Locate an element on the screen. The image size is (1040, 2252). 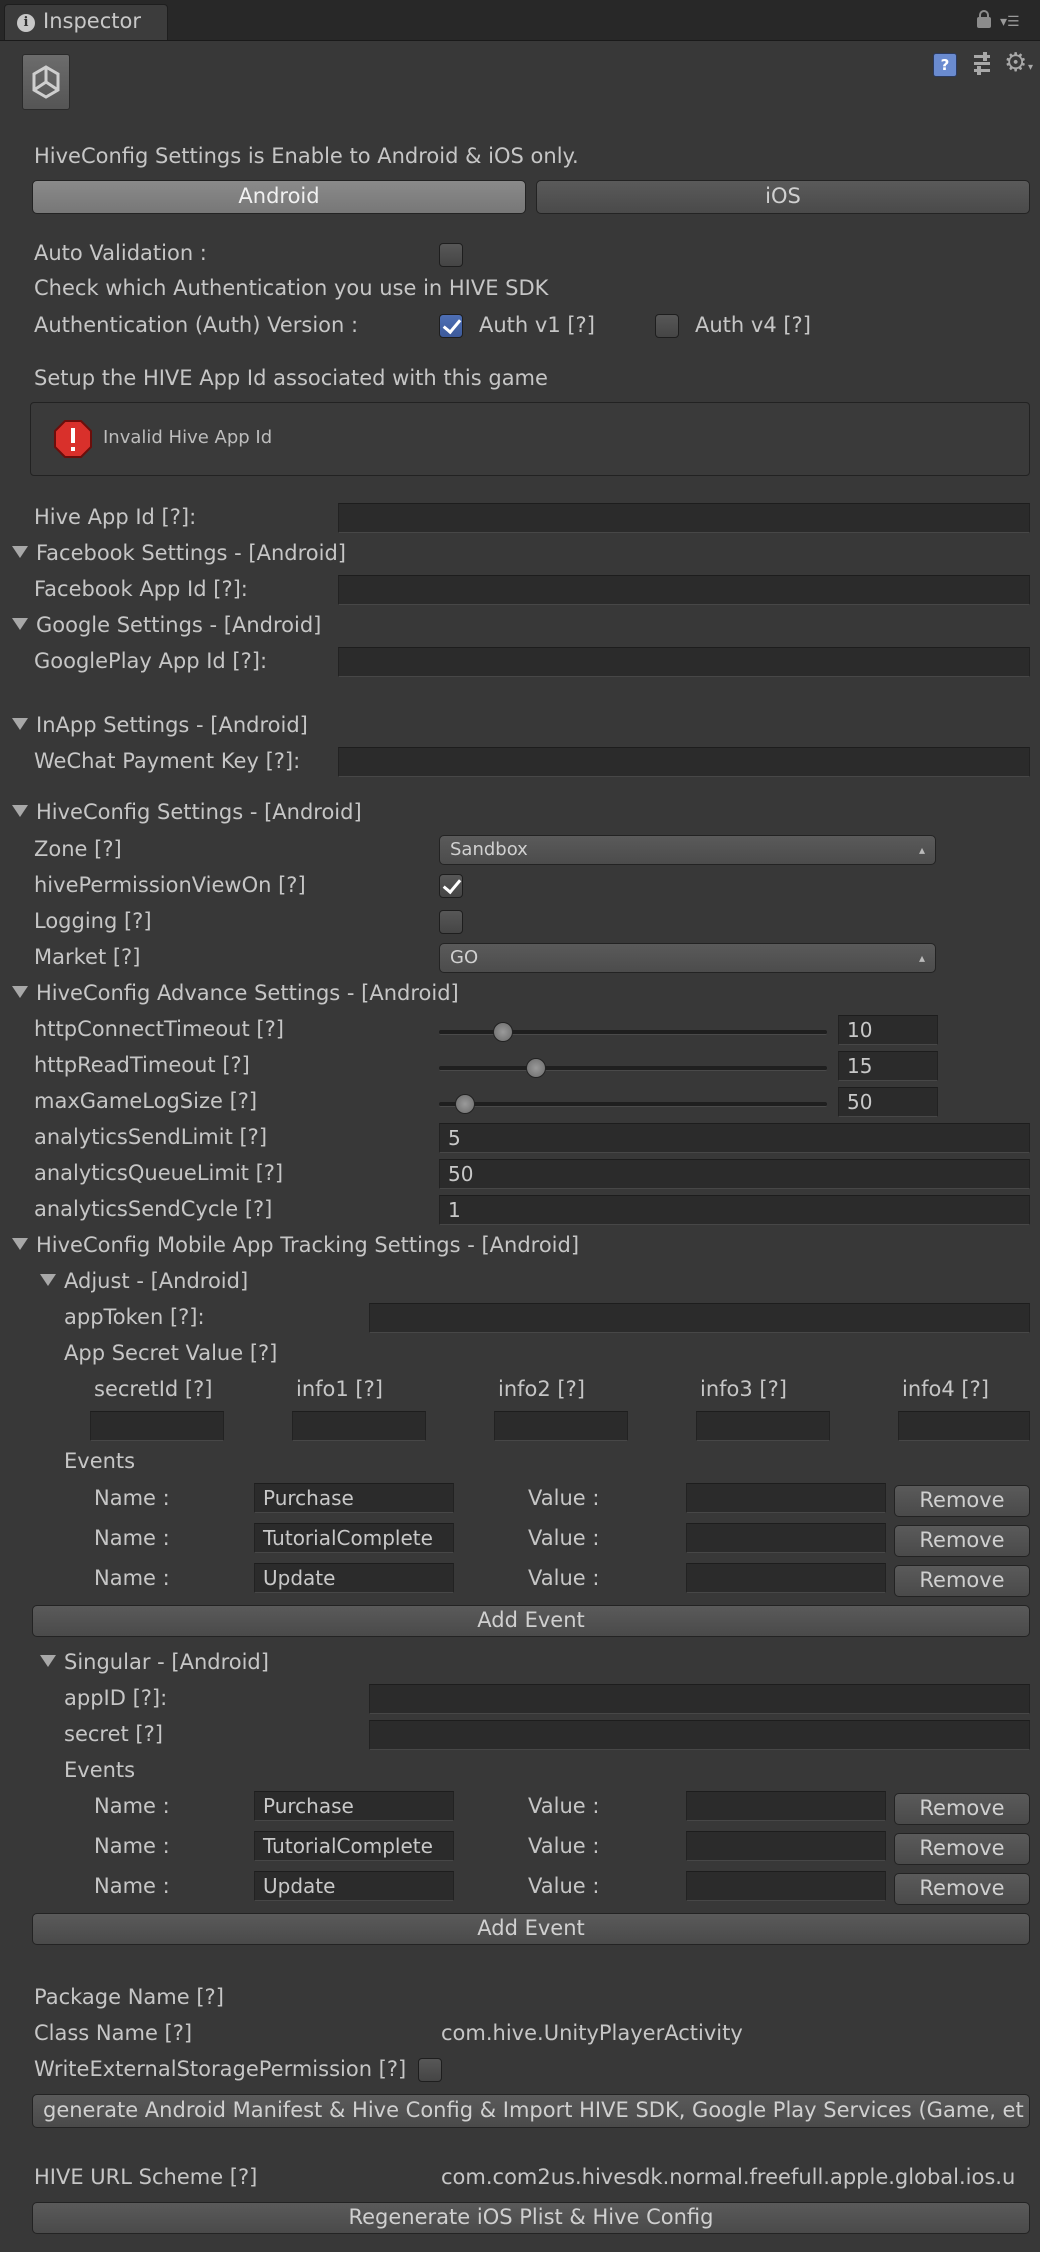
hive-app-id-label: Hive App Id [?]: is located at coordinates (115, 517).